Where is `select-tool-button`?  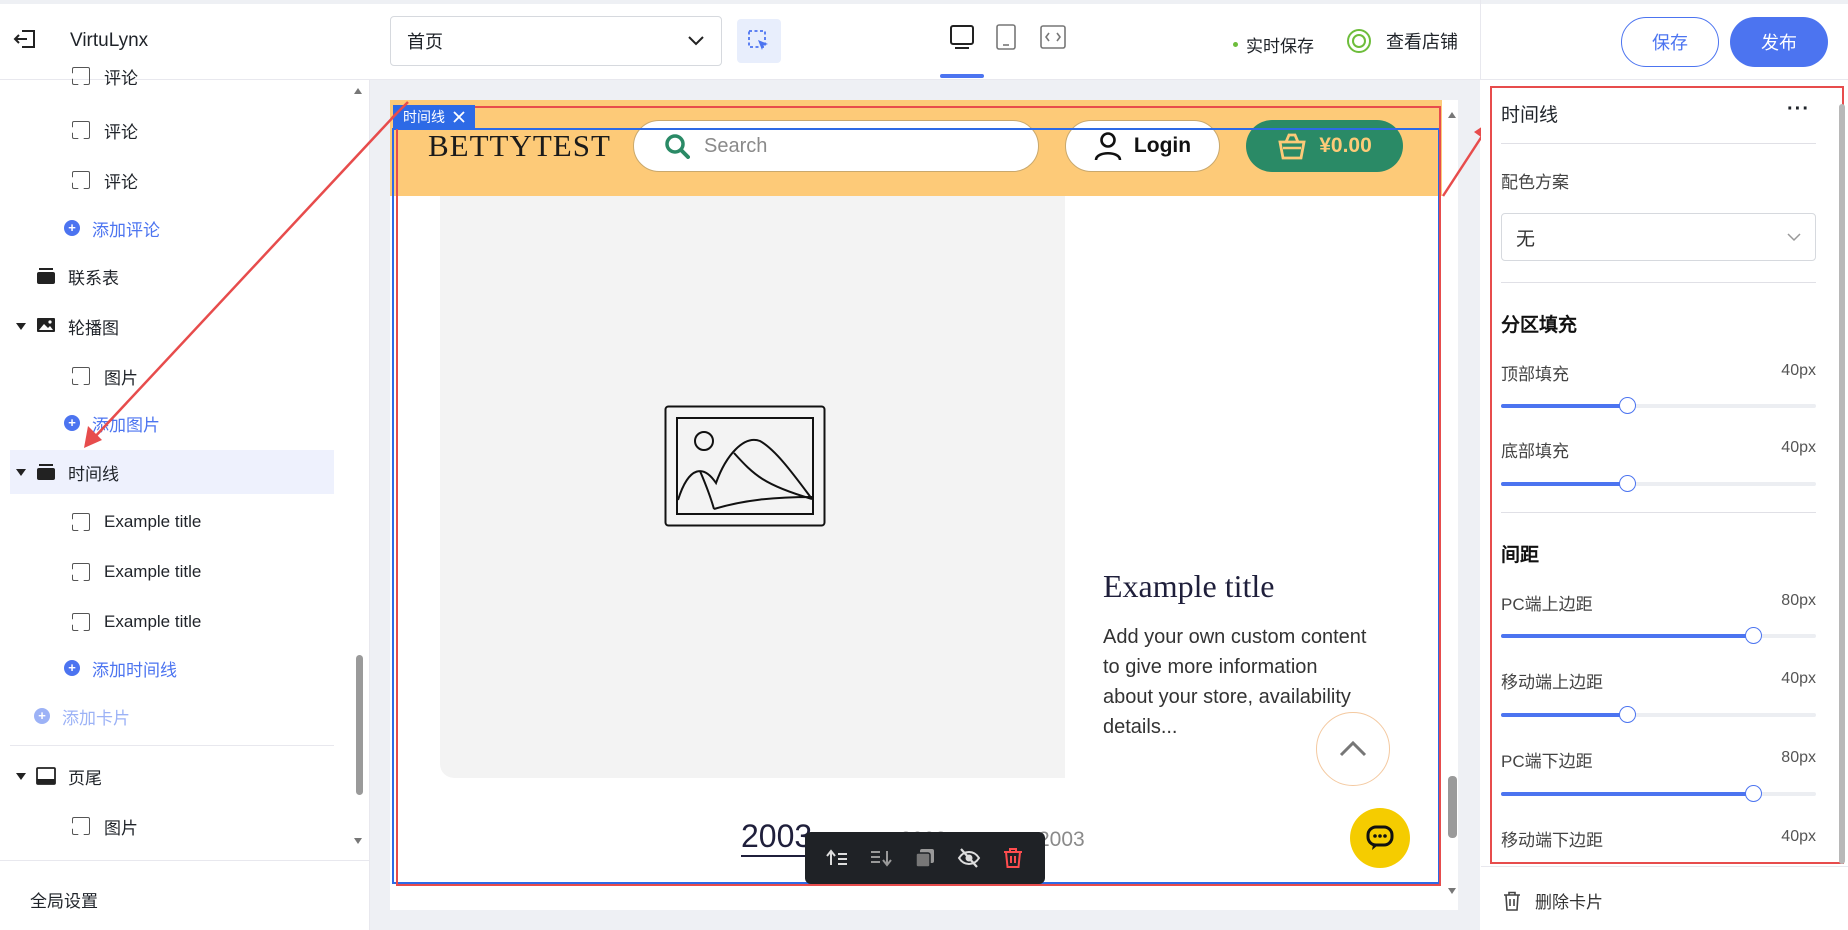 select-tool-button is located at coordinates (759, 41).